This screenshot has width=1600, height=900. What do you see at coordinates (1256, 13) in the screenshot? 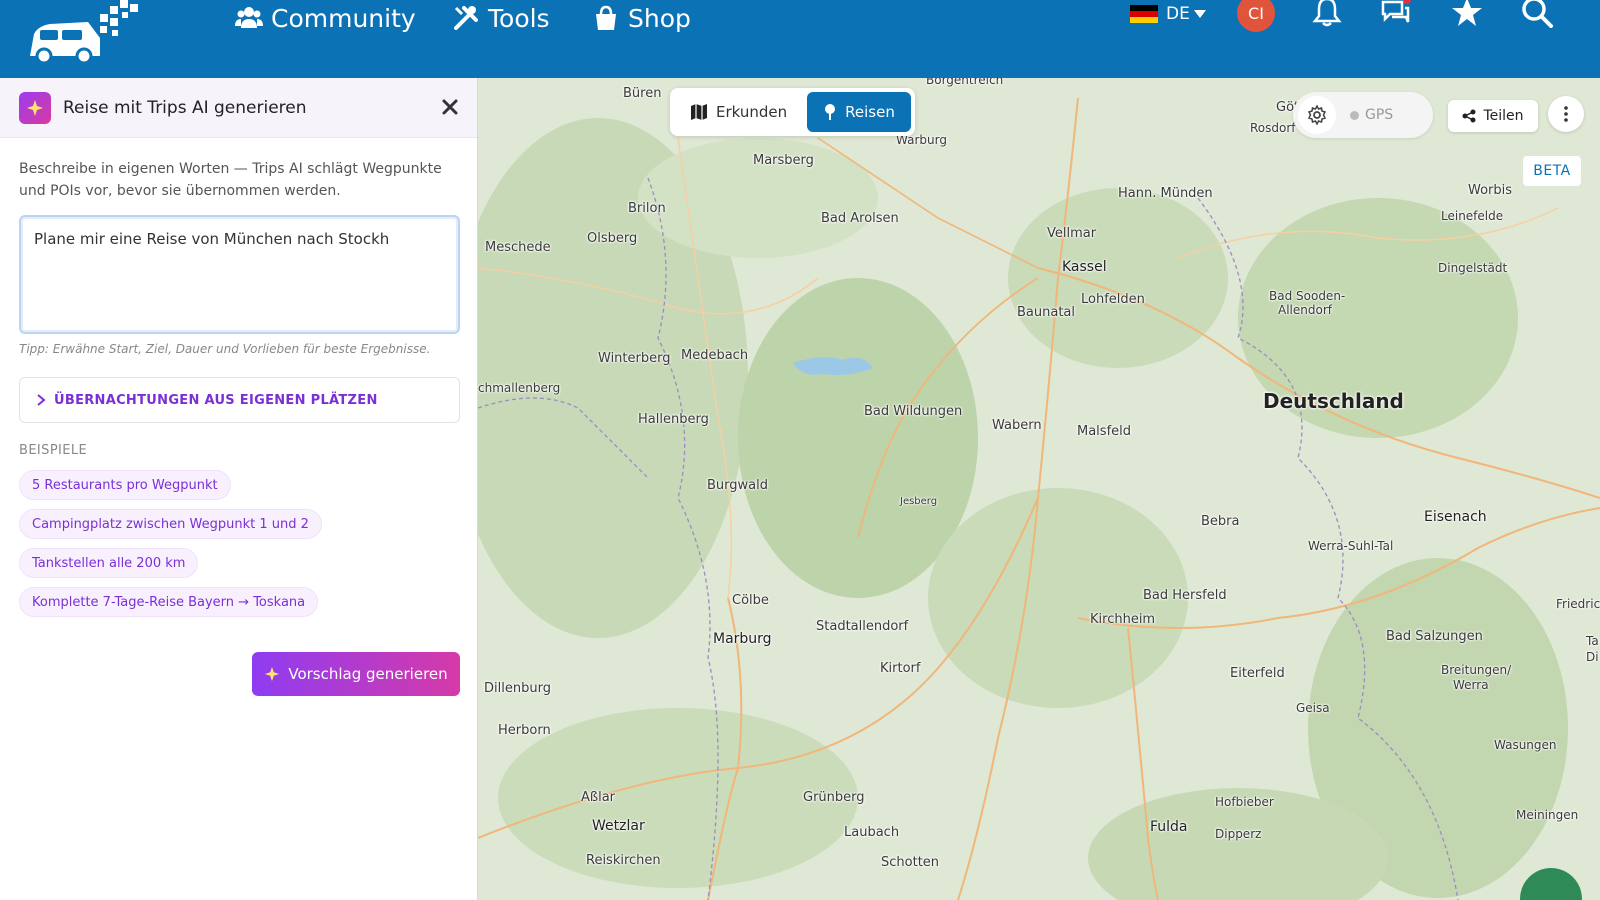
I see `avatar-initials: CI` at bounding box center [1256, 13].